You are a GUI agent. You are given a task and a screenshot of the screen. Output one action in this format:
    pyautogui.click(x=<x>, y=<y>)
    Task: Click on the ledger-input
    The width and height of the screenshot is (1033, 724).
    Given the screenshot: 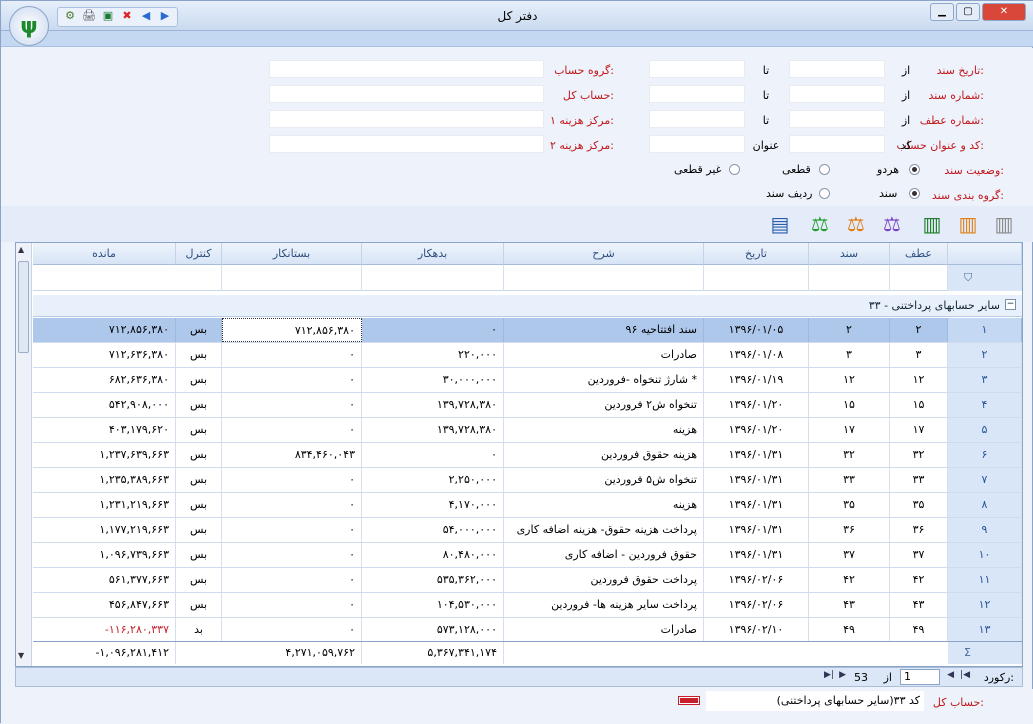 What is the action you would take?
    pyautogui.click(x=406, y=94)
    